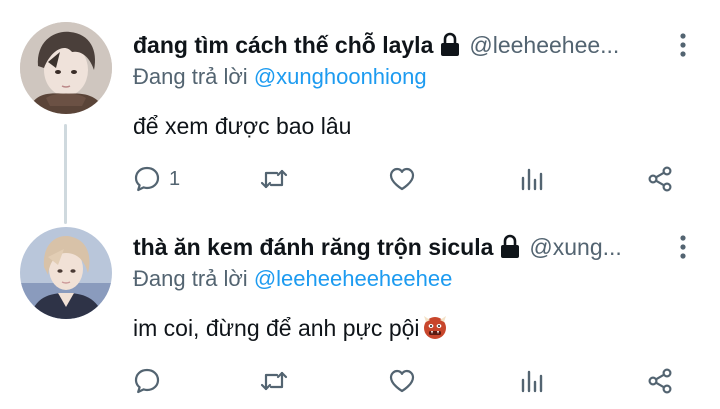 The image size is (720, 409). I want to click on replying-to: Đang trả lời @leeheeheeheehee, so click(292, 279).